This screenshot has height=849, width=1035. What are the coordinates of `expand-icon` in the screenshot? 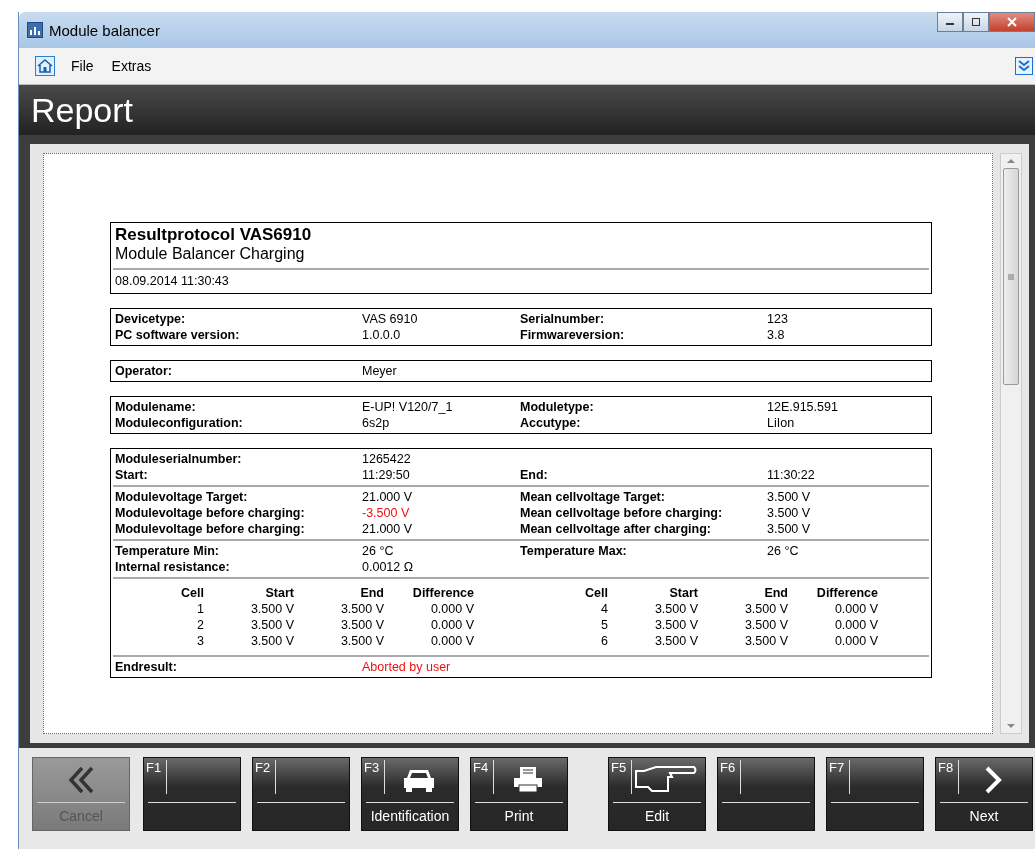 It's located at (1024, 66).